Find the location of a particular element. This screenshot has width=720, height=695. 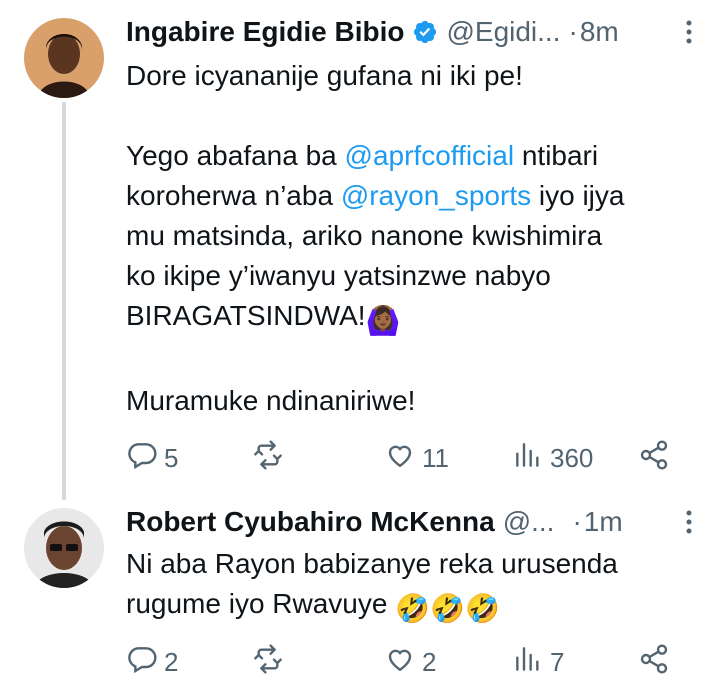

tweet-text-segment: koroherwa n’aba is located at coordinates (233, 195).